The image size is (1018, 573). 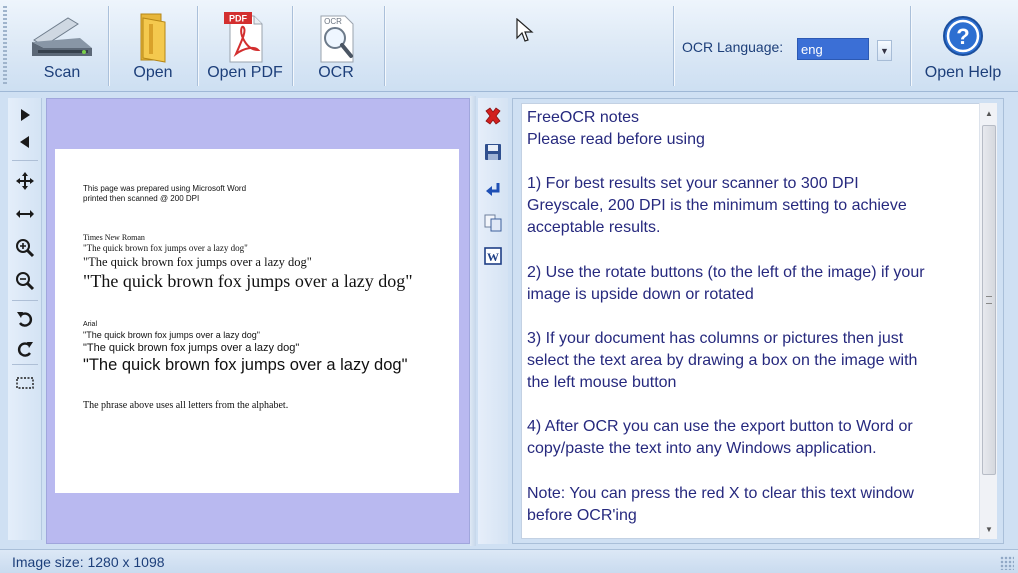 I want to click on open-pdf-button: PDF Open PDF, so click(x=245, y=46).